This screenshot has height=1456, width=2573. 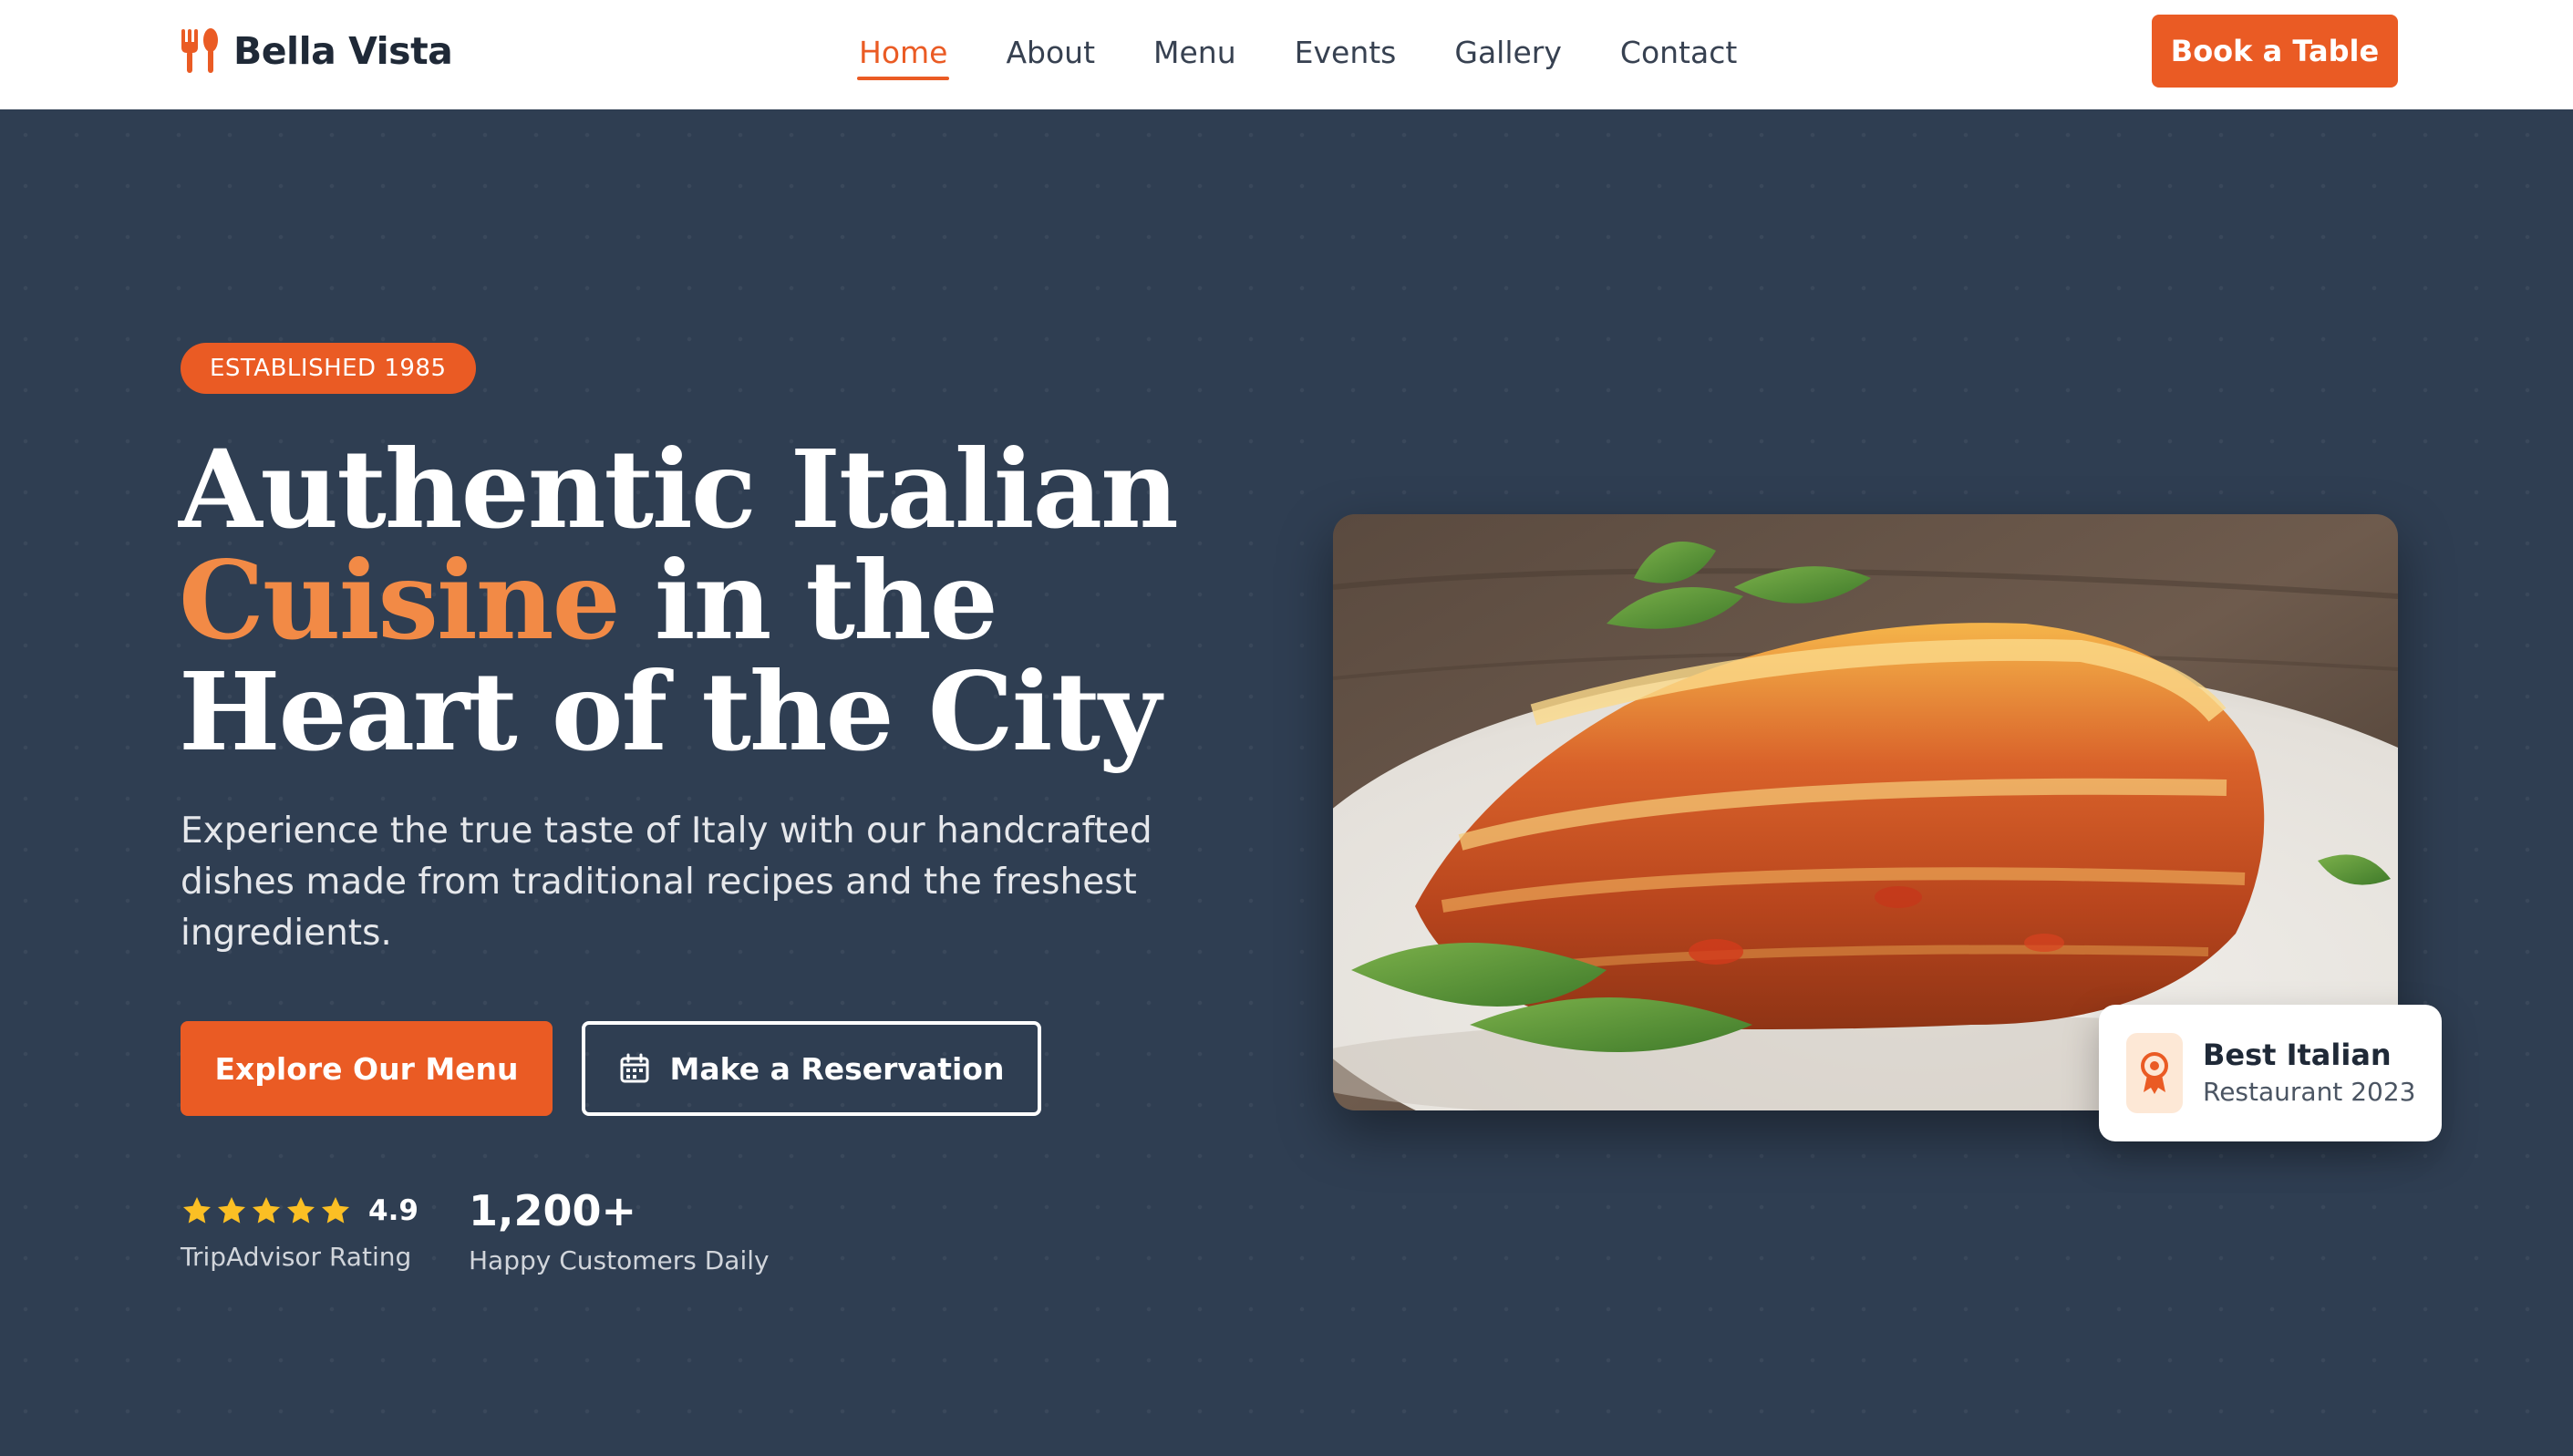 I want to click on nav-menu: Menu, so click(x=1194, y=52).